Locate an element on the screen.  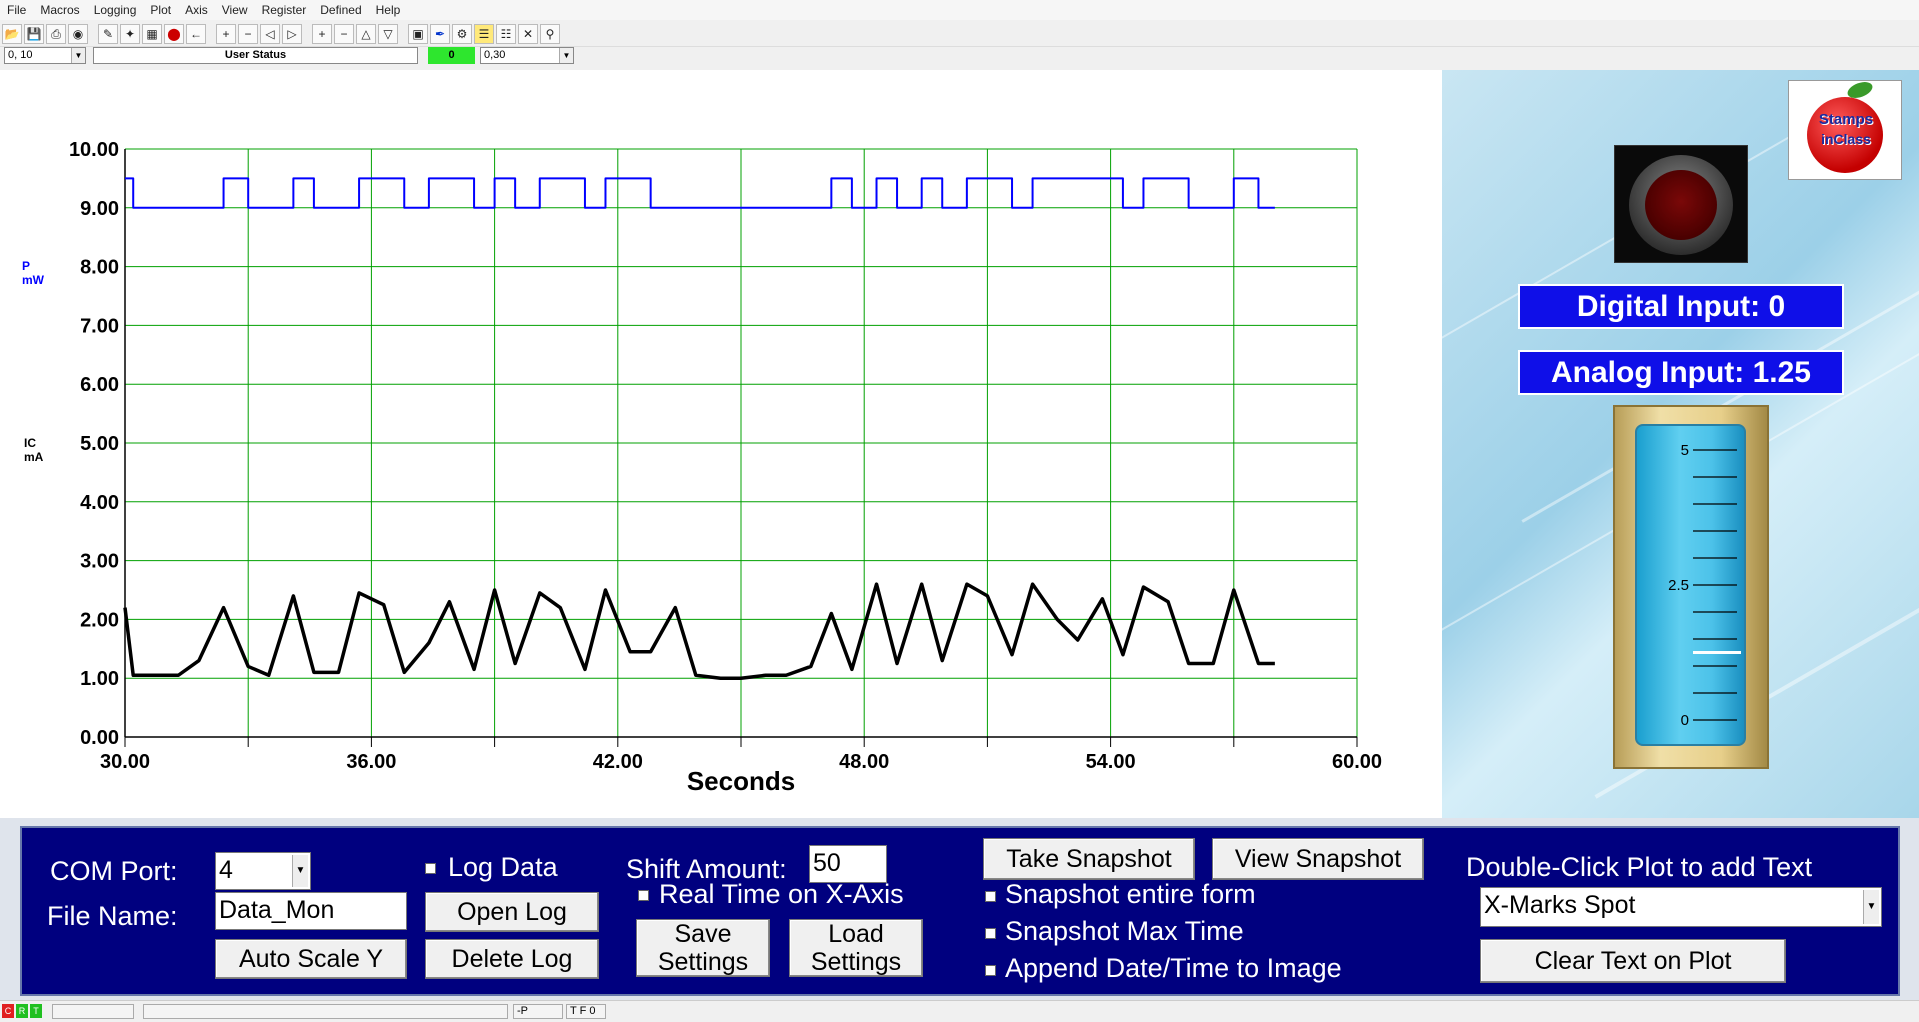
load-settings-button: Load Settings is located at coordinates (856, 948).